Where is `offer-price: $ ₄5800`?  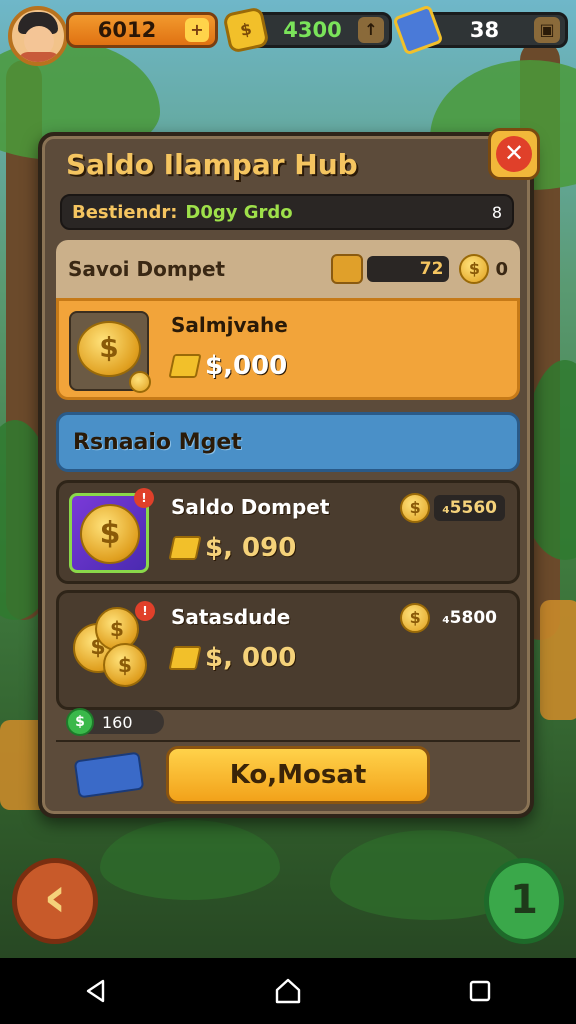 offer-price: $ ₄5800 is located at coordinates (452, 618).